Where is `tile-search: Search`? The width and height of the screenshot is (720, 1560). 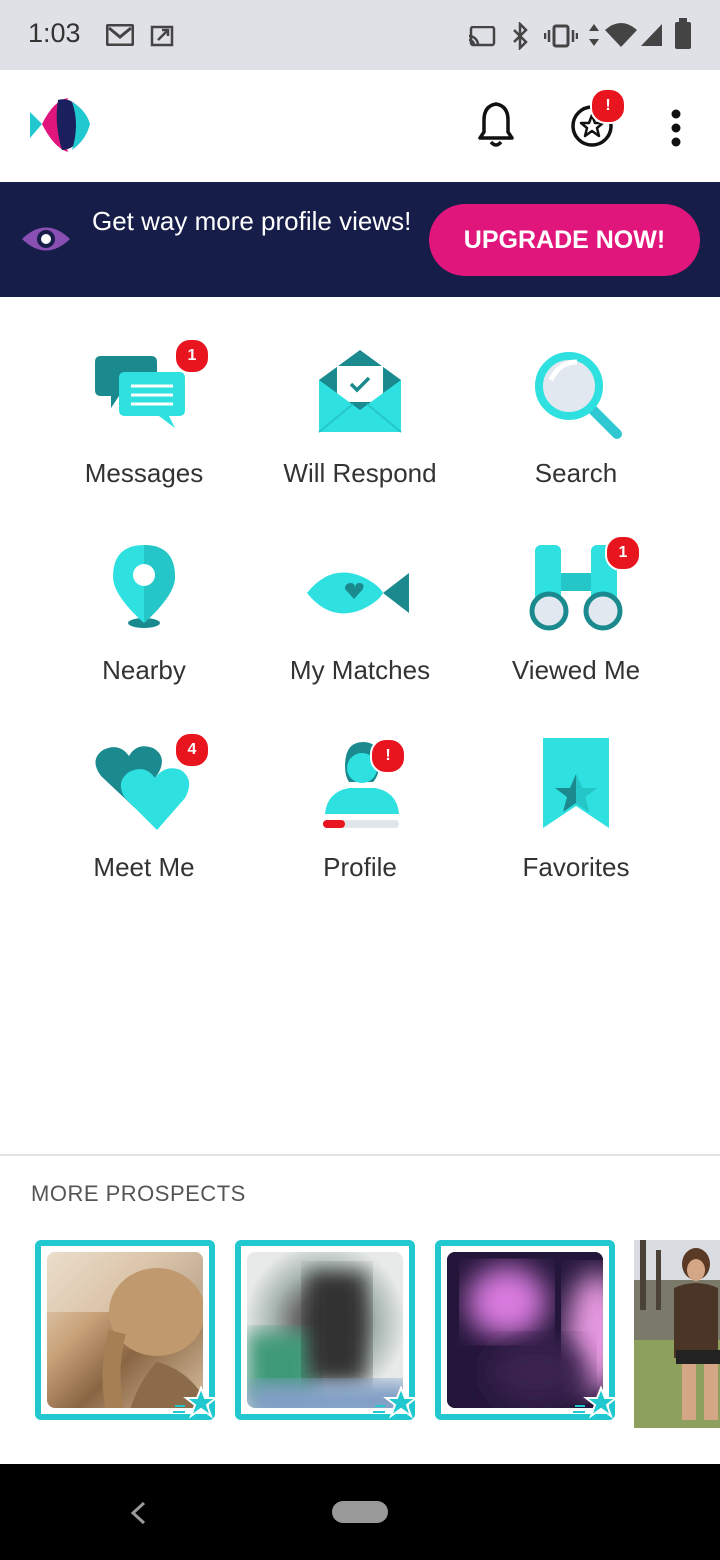 tile-search: Search is located at coordinates (576, 435).